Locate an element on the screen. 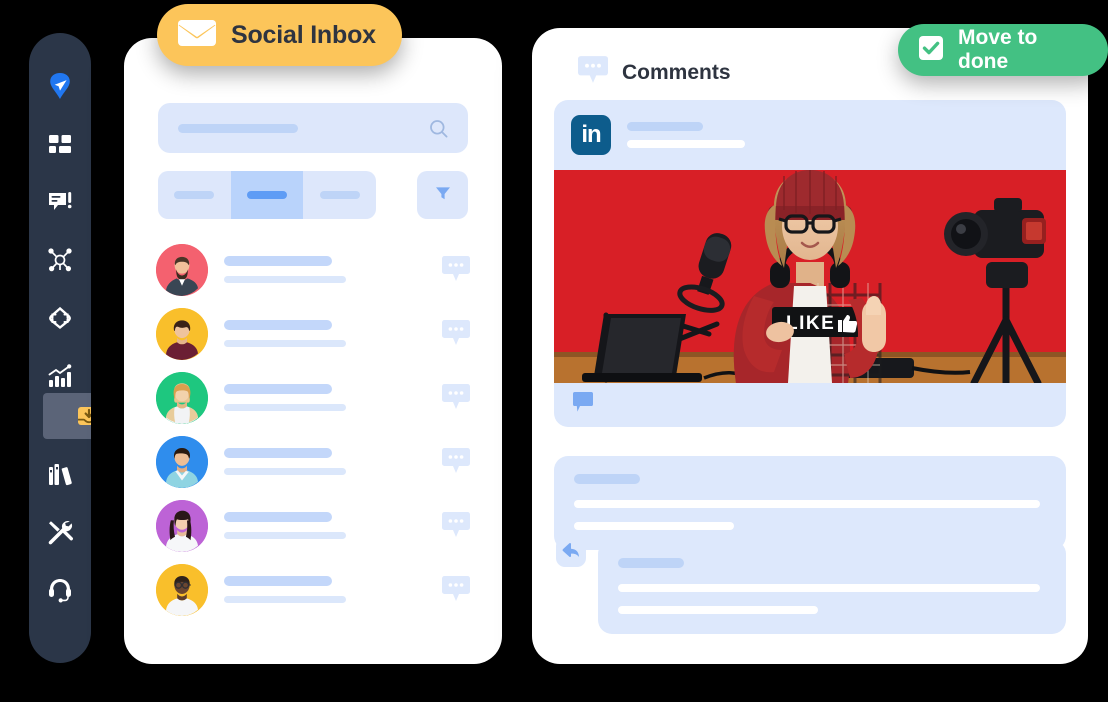 The height and width of the screenshot is (702, 1108). checkbox-checked-icon is located at coordinates (931, 50).